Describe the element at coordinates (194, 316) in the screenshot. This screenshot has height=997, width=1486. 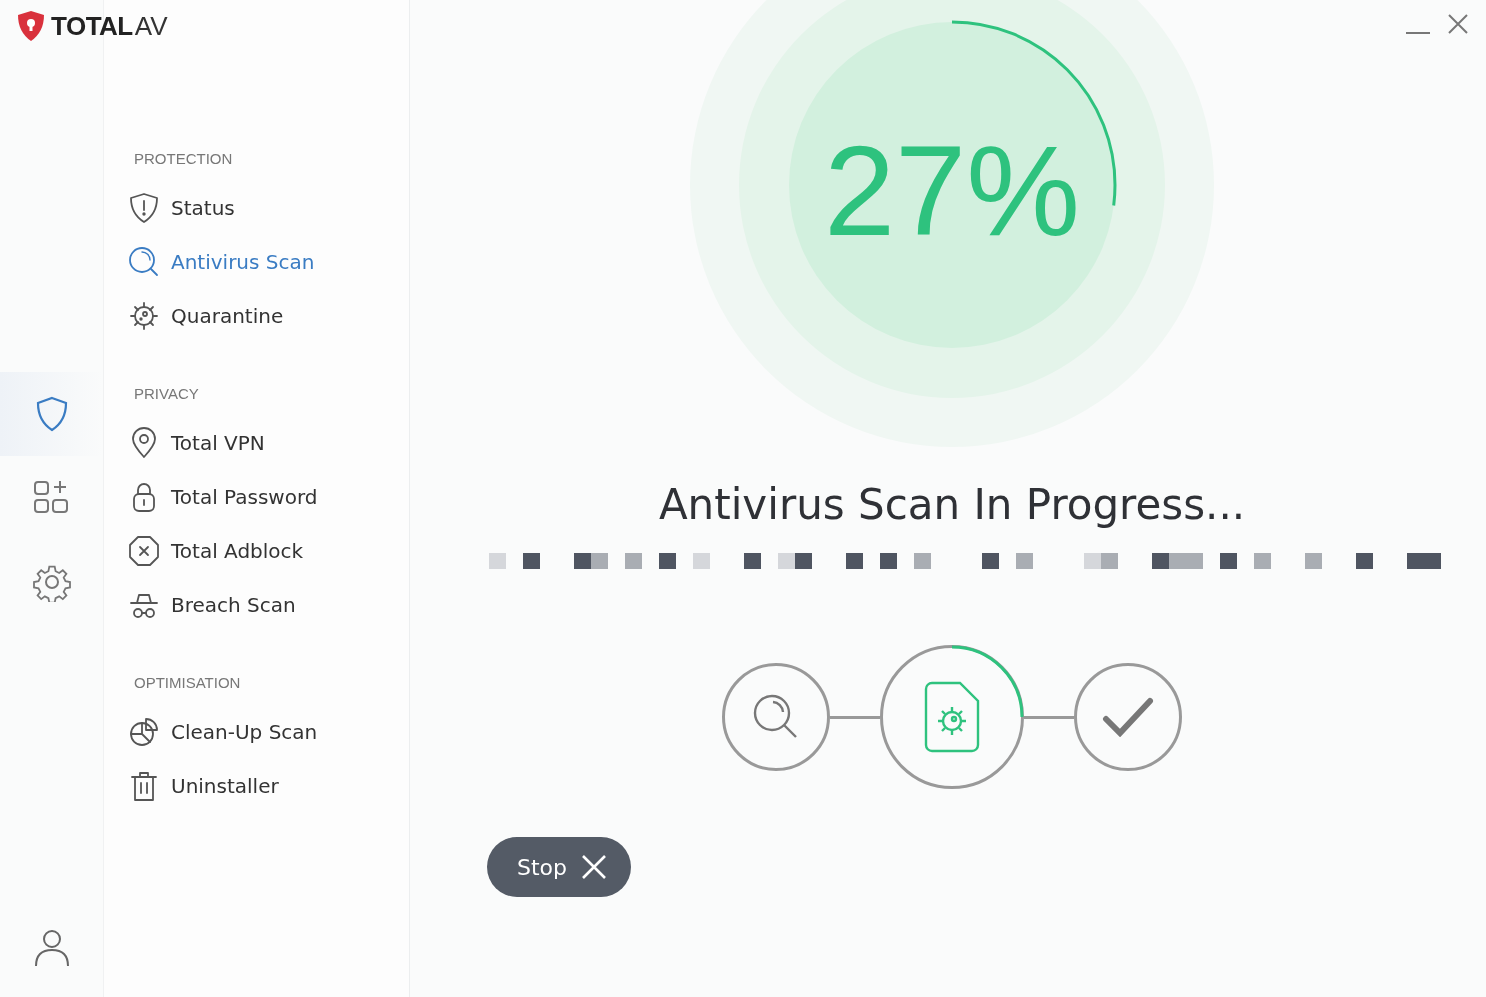
I see `nav-item: Quarantine` at that location.